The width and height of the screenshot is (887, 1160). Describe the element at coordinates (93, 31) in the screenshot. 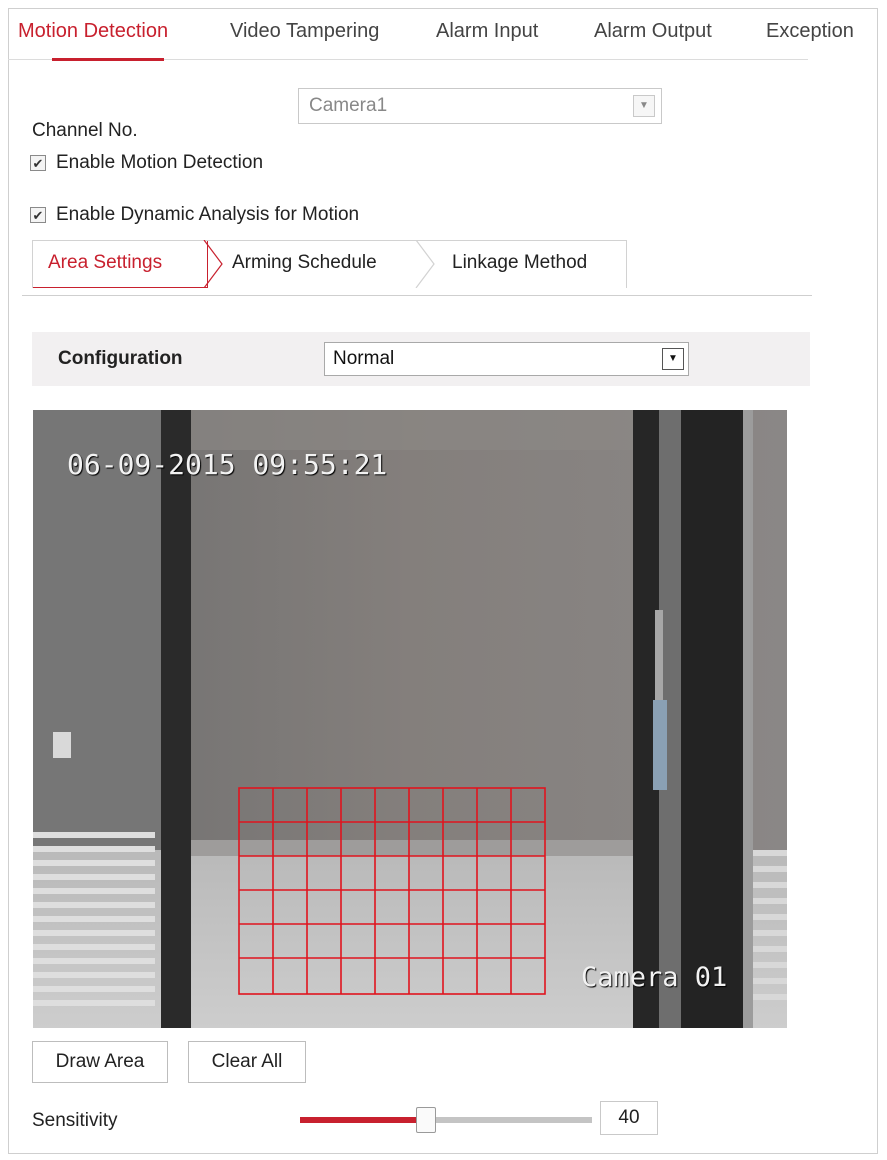

I see `tab-motion-detection: Motion Detection` at that location.